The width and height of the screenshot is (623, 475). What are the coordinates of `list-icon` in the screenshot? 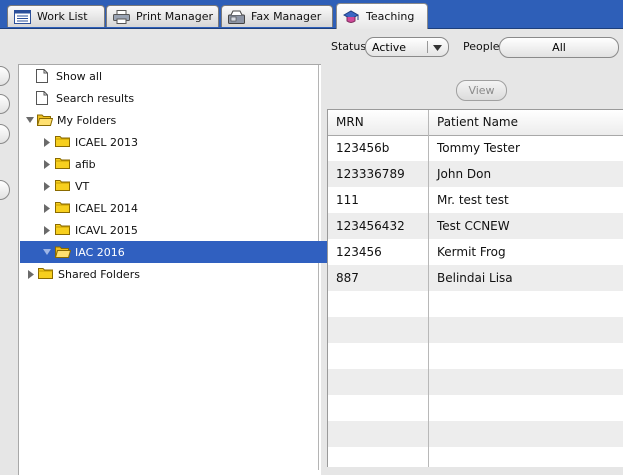 It's located at (22, 16).